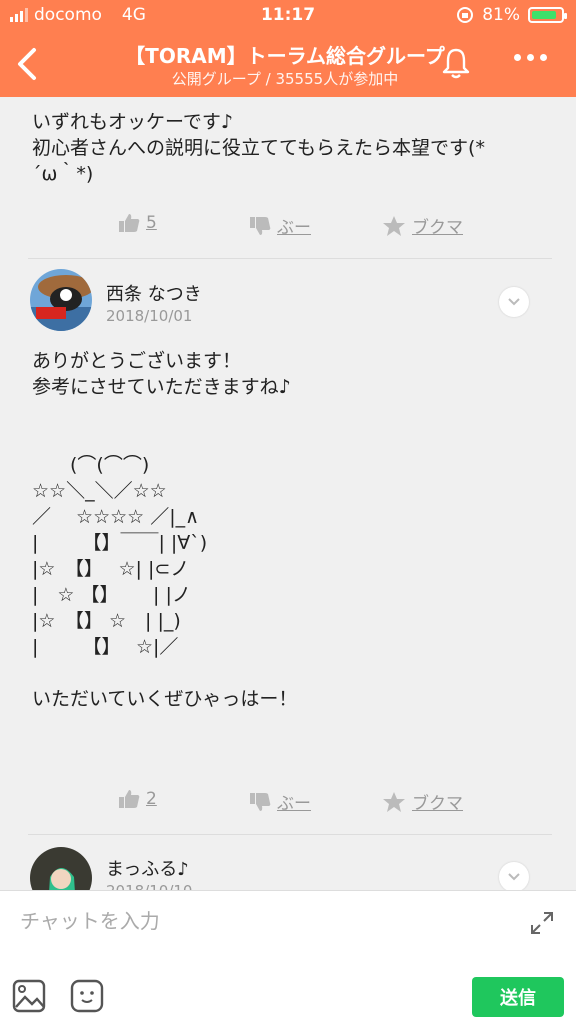 The width and height of the screenshot is (576, 1025). What do you see at coordinates (285, 79) in the screenshot?
I see `group-subtitle: 公開グループ / 35555人が参加中` at bounding box center [285, 79].